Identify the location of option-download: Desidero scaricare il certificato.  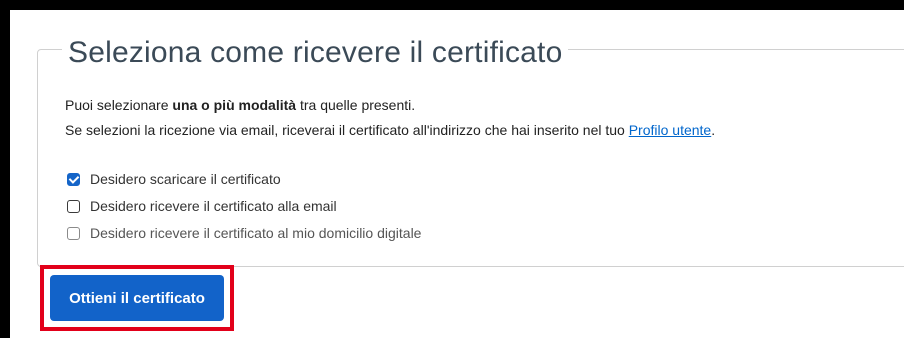
(174, 179).